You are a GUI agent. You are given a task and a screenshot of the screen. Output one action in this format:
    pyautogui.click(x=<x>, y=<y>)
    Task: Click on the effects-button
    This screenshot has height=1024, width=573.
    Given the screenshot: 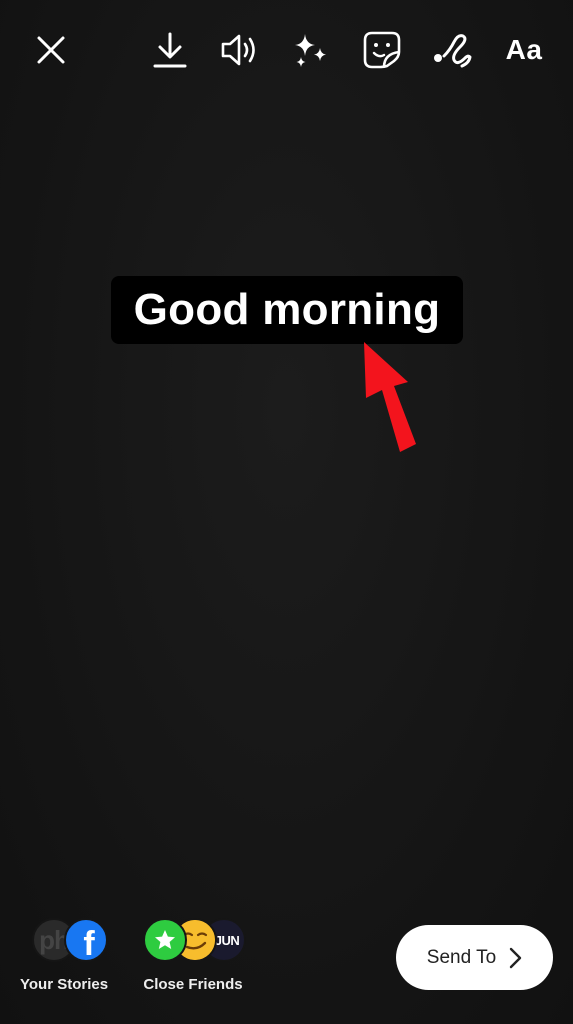 What is the action you would take?
    pyautogui.click(x=311, y=50)
    